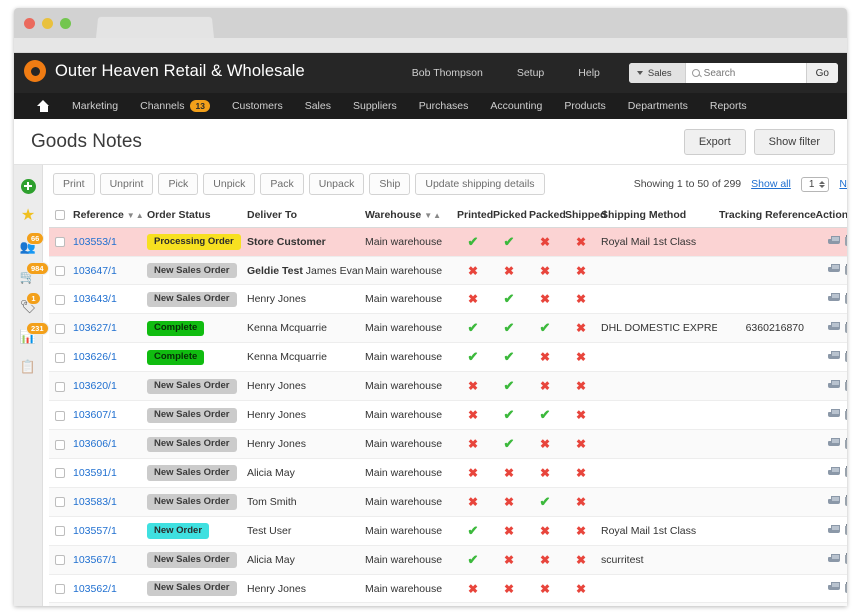  I want to click on ship-button: Ship, so click(390, 184).